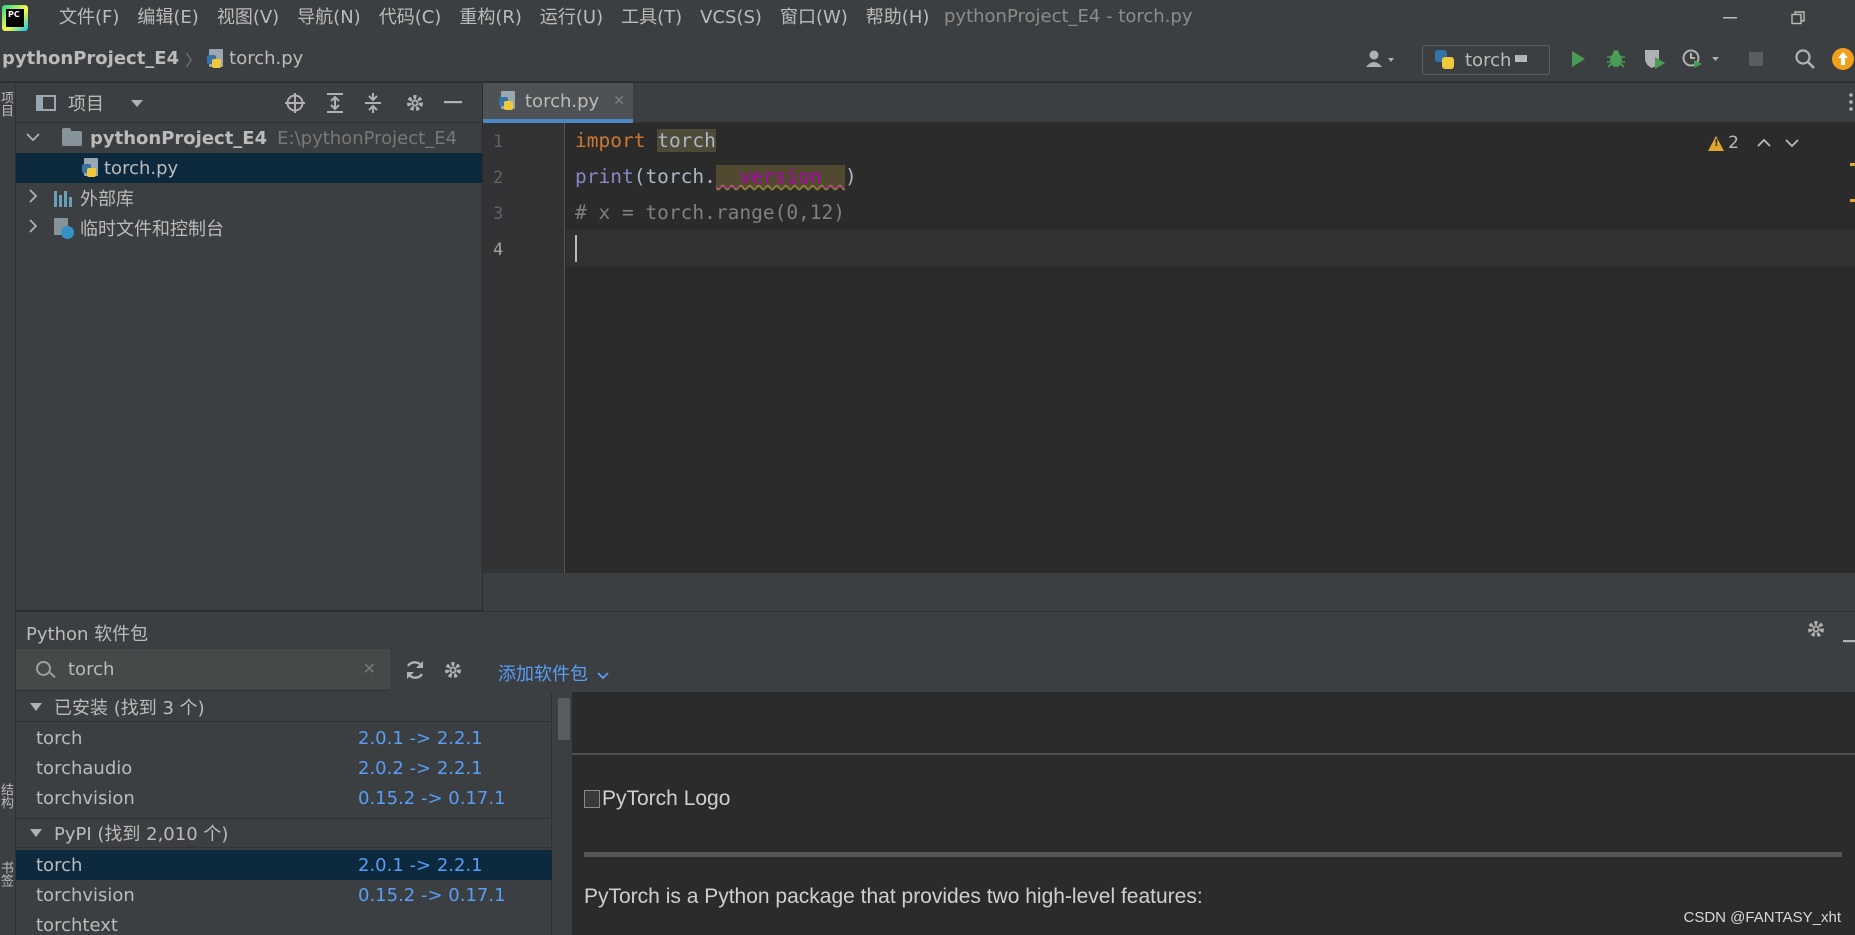 This screenshot has width=1855, height=935. I want to click on pypi-group-header: PyPI (找到 2,010 个), so click(284, 833).